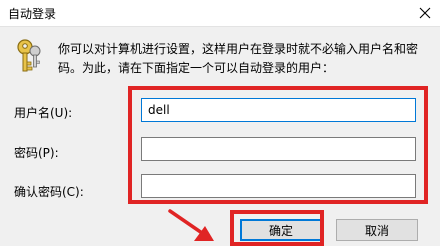  What do you see at coordinates (29, 55) in the screenshot?
I see `key-icon` at bounding box center [29, 55].